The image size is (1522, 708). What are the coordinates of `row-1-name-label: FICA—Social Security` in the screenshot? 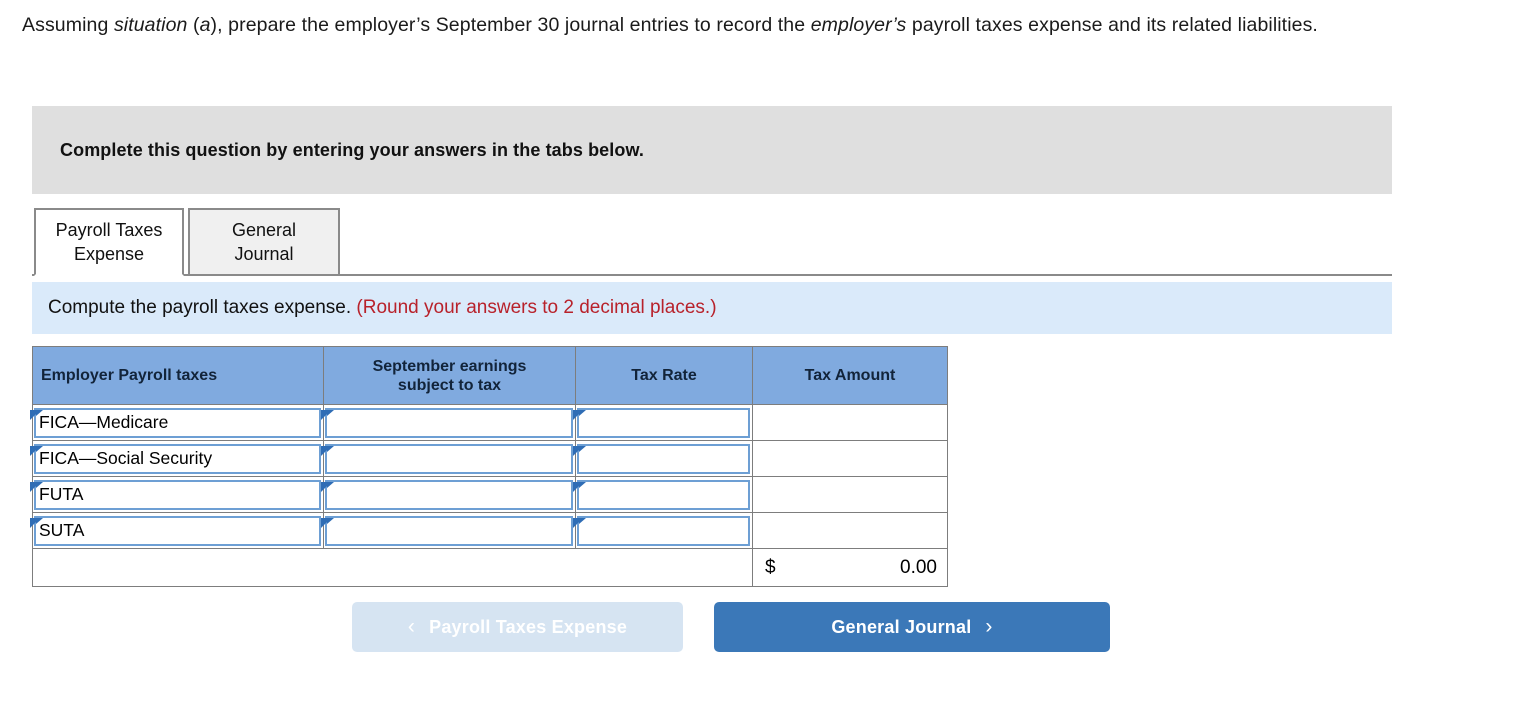 It's located at (126, 458).